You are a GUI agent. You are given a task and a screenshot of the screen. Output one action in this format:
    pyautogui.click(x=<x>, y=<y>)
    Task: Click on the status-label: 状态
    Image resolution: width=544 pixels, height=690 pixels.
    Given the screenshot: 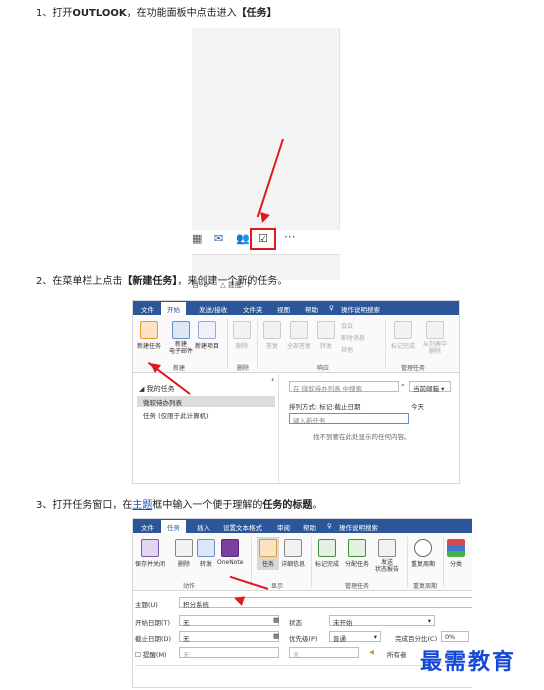 What is the action you would take?
    pyautogui.click(x=295, y=623)
    